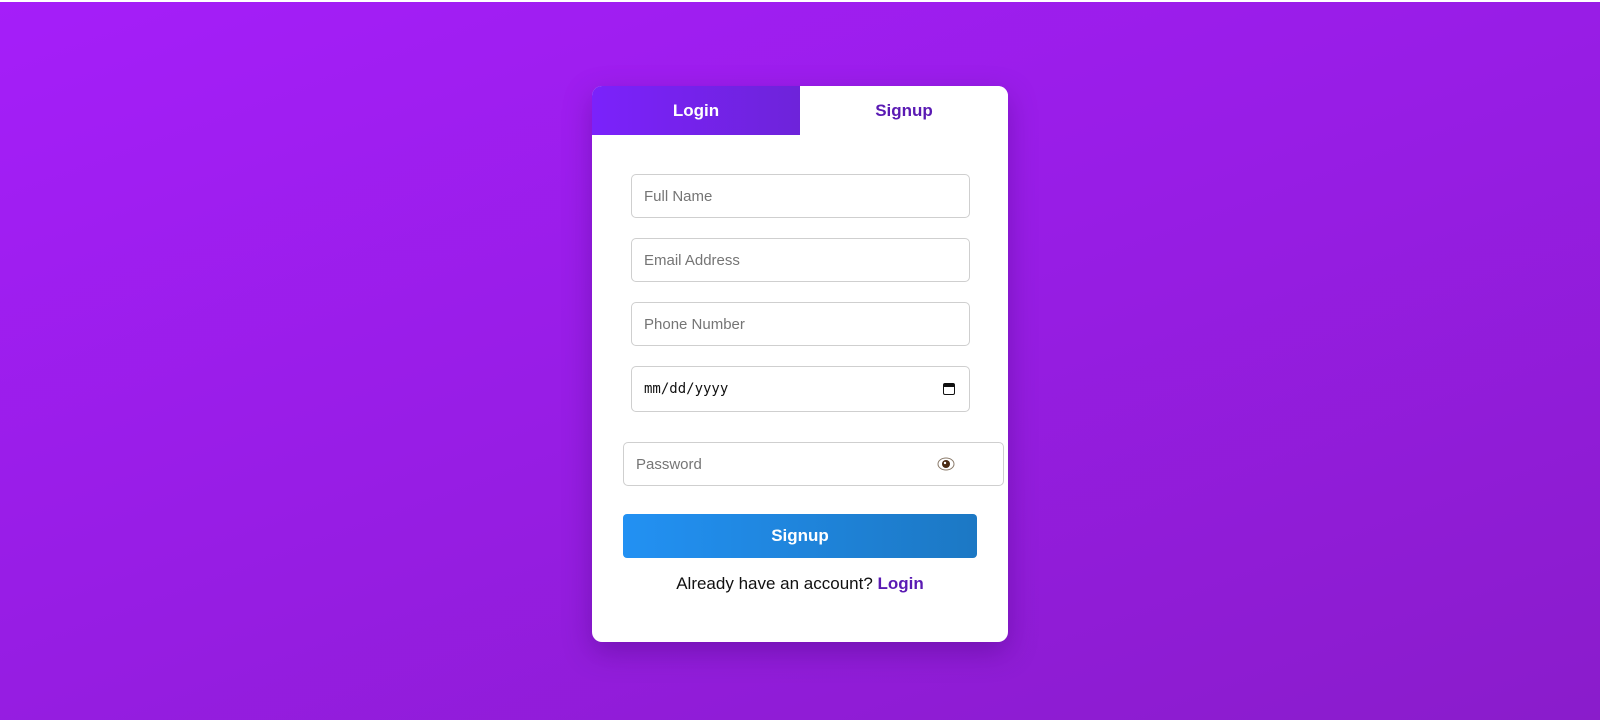  What do you see at coordinates (774, 583) in the screenshot?
I see `login-prompt-text: Already have an account?` at bounding box center [774, 583].